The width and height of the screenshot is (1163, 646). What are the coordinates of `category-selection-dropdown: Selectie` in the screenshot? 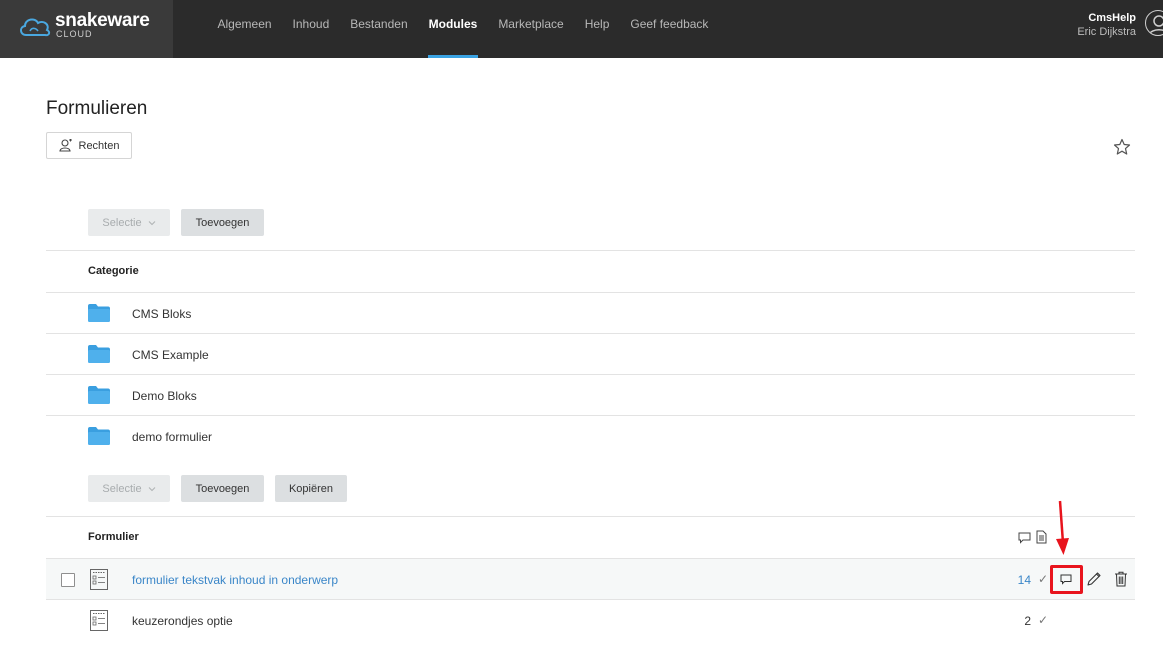 It's located at (129, 222).